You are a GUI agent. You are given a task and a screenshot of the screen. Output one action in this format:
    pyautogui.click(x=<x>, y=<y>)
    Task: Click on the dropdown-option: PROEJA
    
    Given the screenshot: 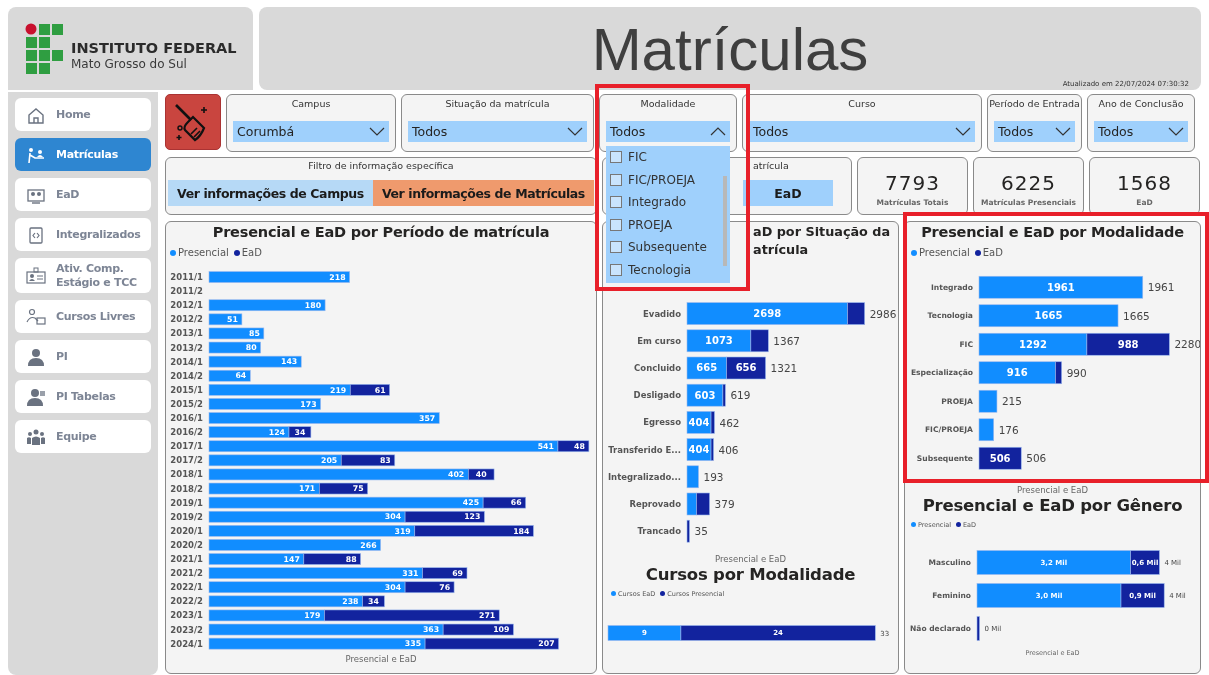 What is the action you would take?
    pyautogui.click(x=670, y=224)
    